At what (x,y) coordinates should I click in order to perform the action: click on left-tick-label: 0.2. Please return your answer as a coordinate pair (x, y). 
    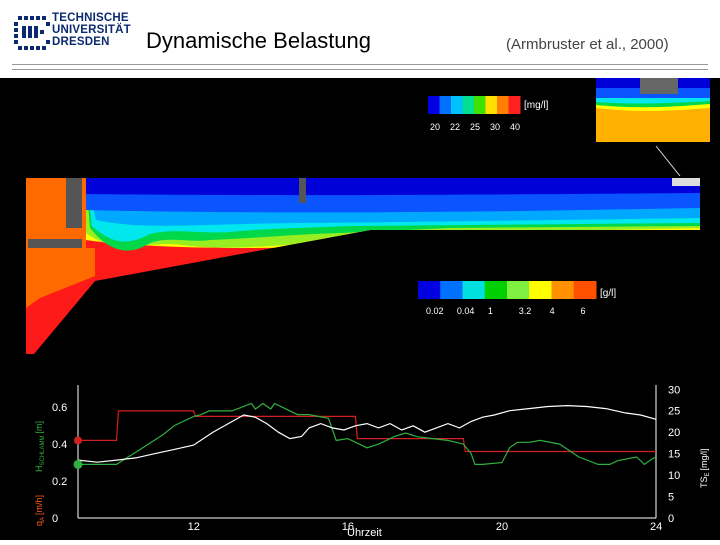
    Looking at the image, I should click on (59, 482).